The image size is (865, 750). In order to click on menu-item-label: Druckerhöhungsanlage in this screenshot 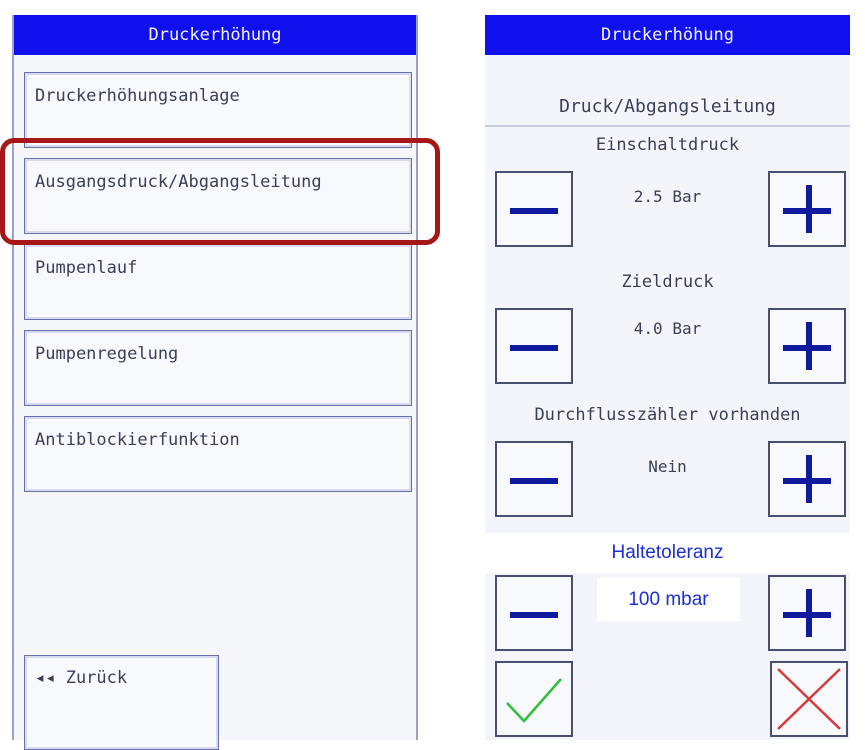, I will do `click(137, 96)`.